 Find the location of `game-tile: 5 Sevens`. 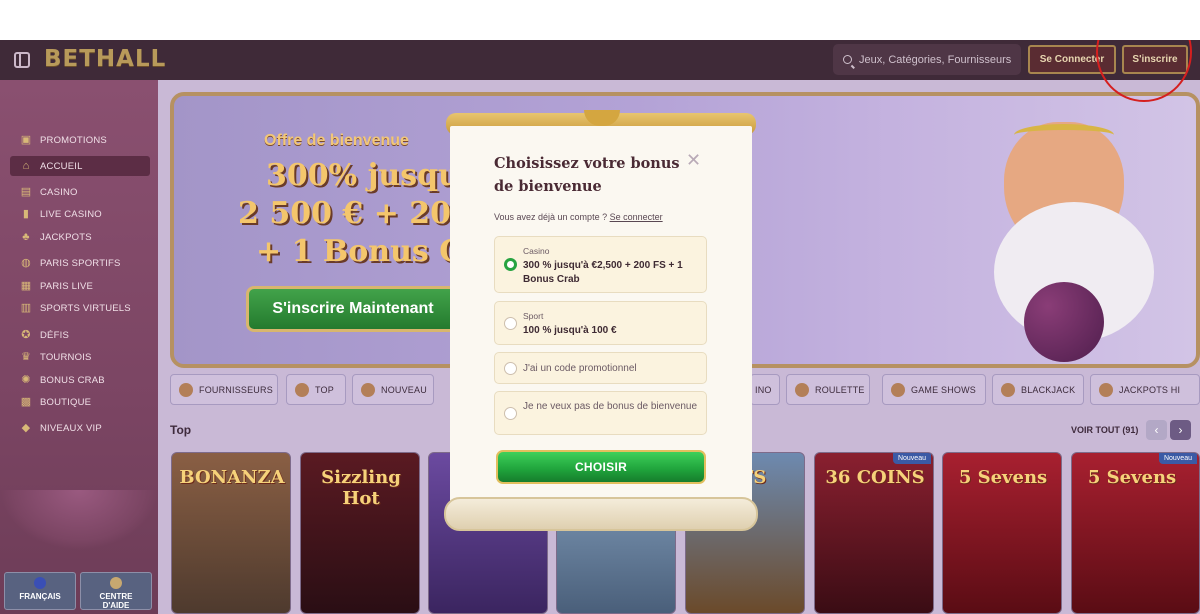

game-tile: 5 Sevens is located at coordinates (1002, 533).